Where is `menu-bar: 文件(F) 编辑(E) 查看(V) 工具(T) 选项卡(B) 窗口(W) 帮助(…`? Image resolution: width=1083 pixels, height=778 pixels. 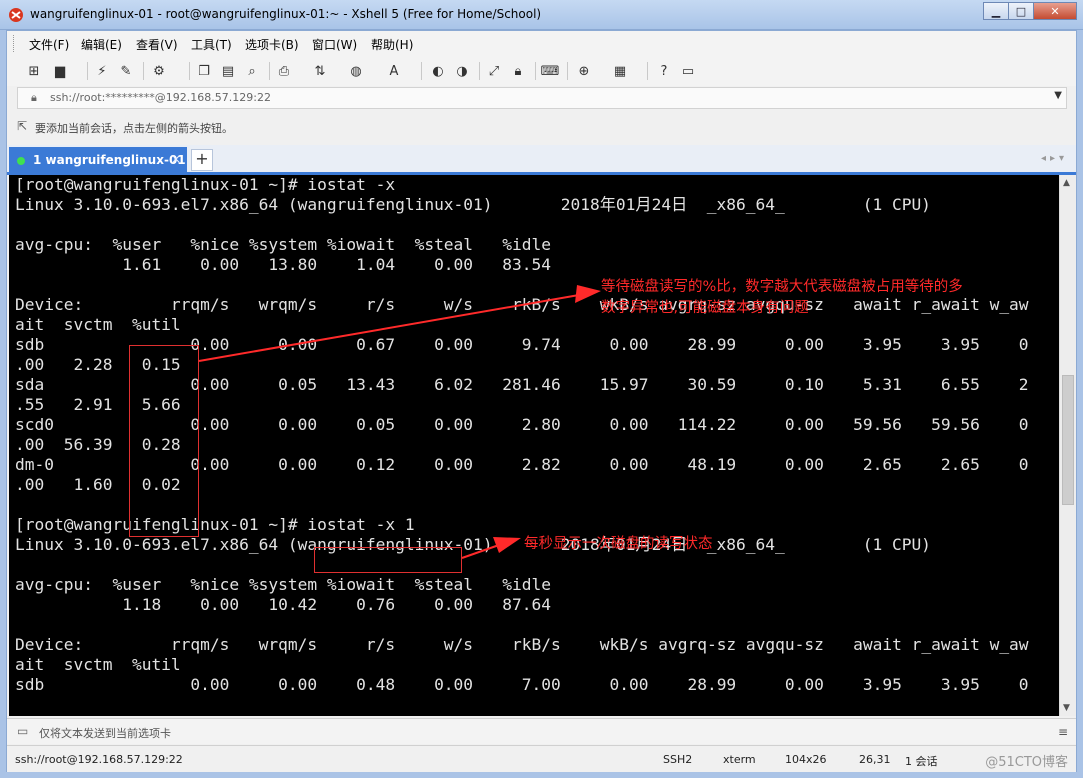 menu-bar: 文件(F) 编辑(E) 查看(V) 工具(T) 选项卡(B) 窗口(W) 帮助(… is located at coordinates (541, 43).